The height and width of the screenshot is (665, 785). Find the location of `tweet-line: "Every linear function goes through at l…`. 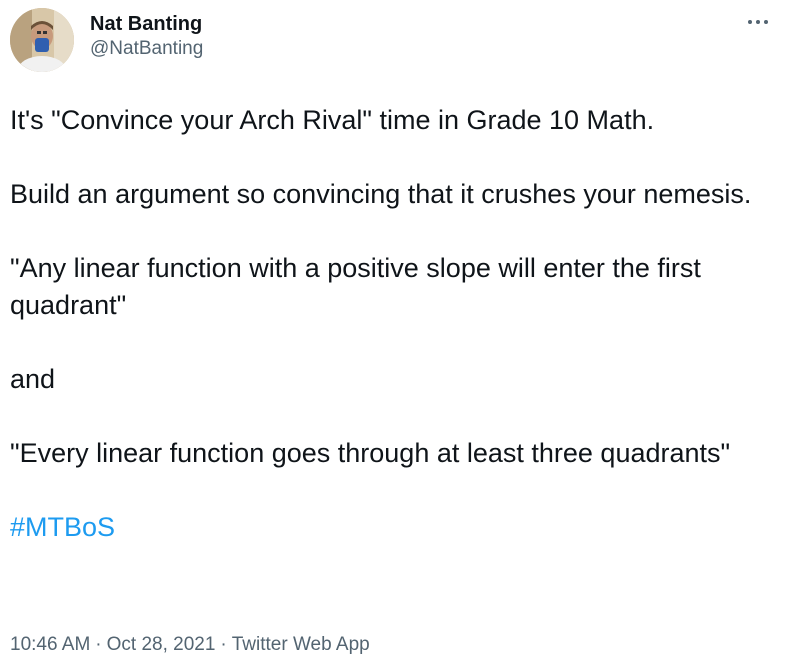

tweet-line: "Every linear function goes through at l… is located at coordinates (370, 453).